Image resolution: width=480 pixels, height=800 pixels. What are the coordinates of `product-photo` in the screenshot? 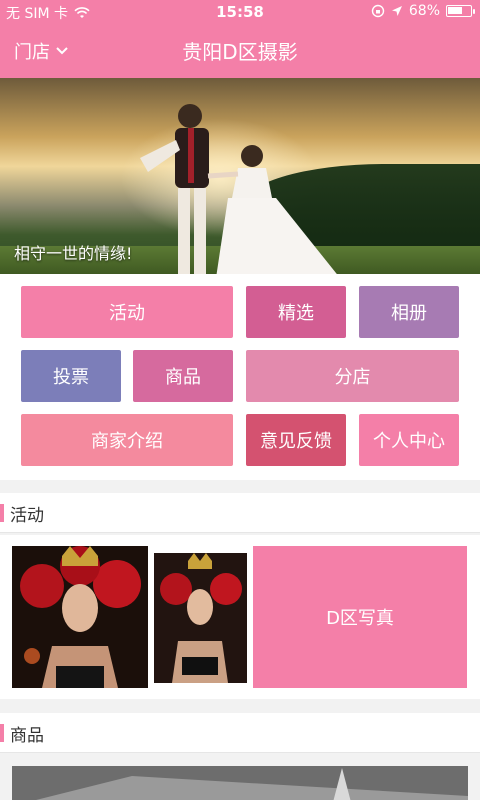 It's located at (240, 783).